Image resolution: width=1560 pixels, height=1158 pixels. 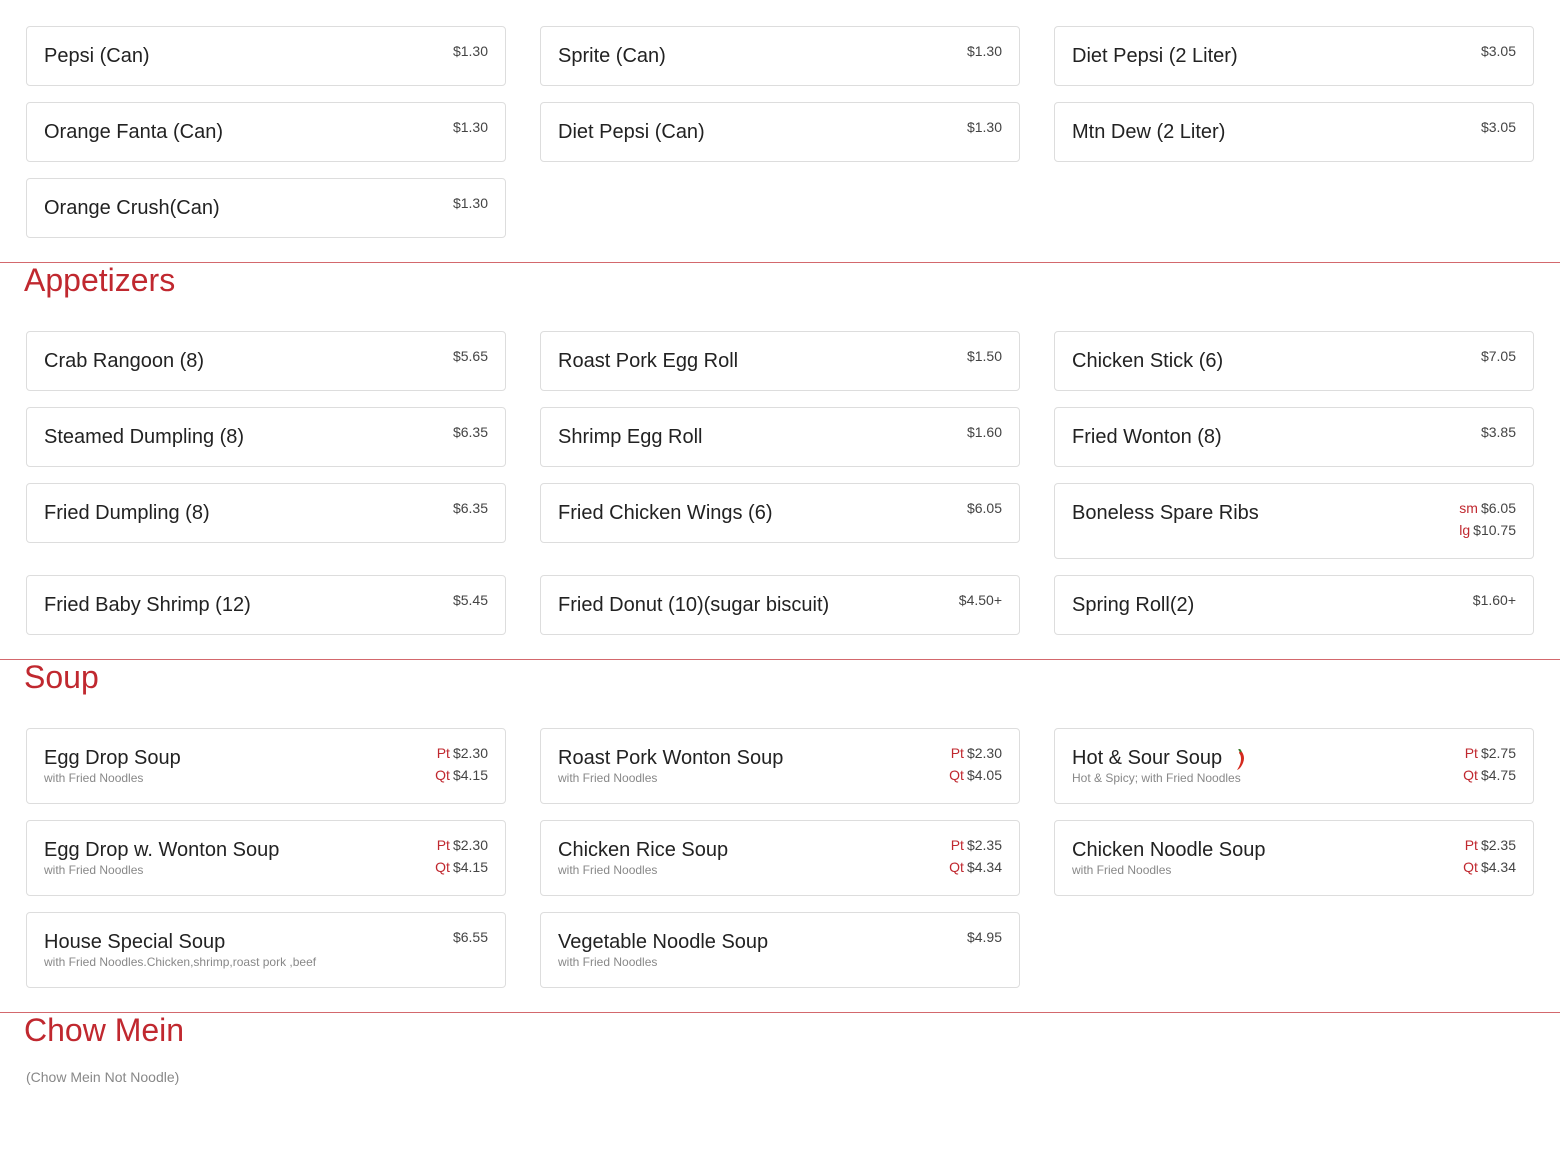 What do you see at coordinates (1294, 521) in the screenshot?
I see `menu-item-card: Boneless Spare Ribs sm $6.05 lg $10.75` at bounding box center [1294, 521].